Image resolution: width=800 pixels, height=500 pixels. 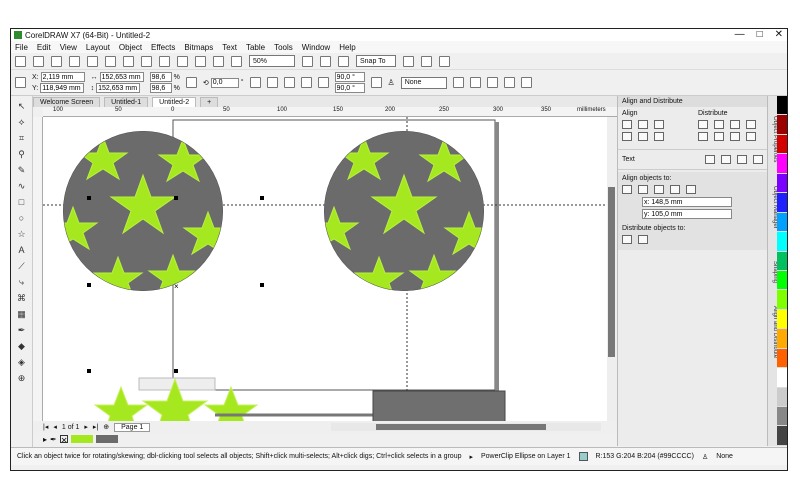 What do you see at coordinates (306, 82) in the screenshot?
I see `pie-mode-icon` at bounding box center [306, 82].